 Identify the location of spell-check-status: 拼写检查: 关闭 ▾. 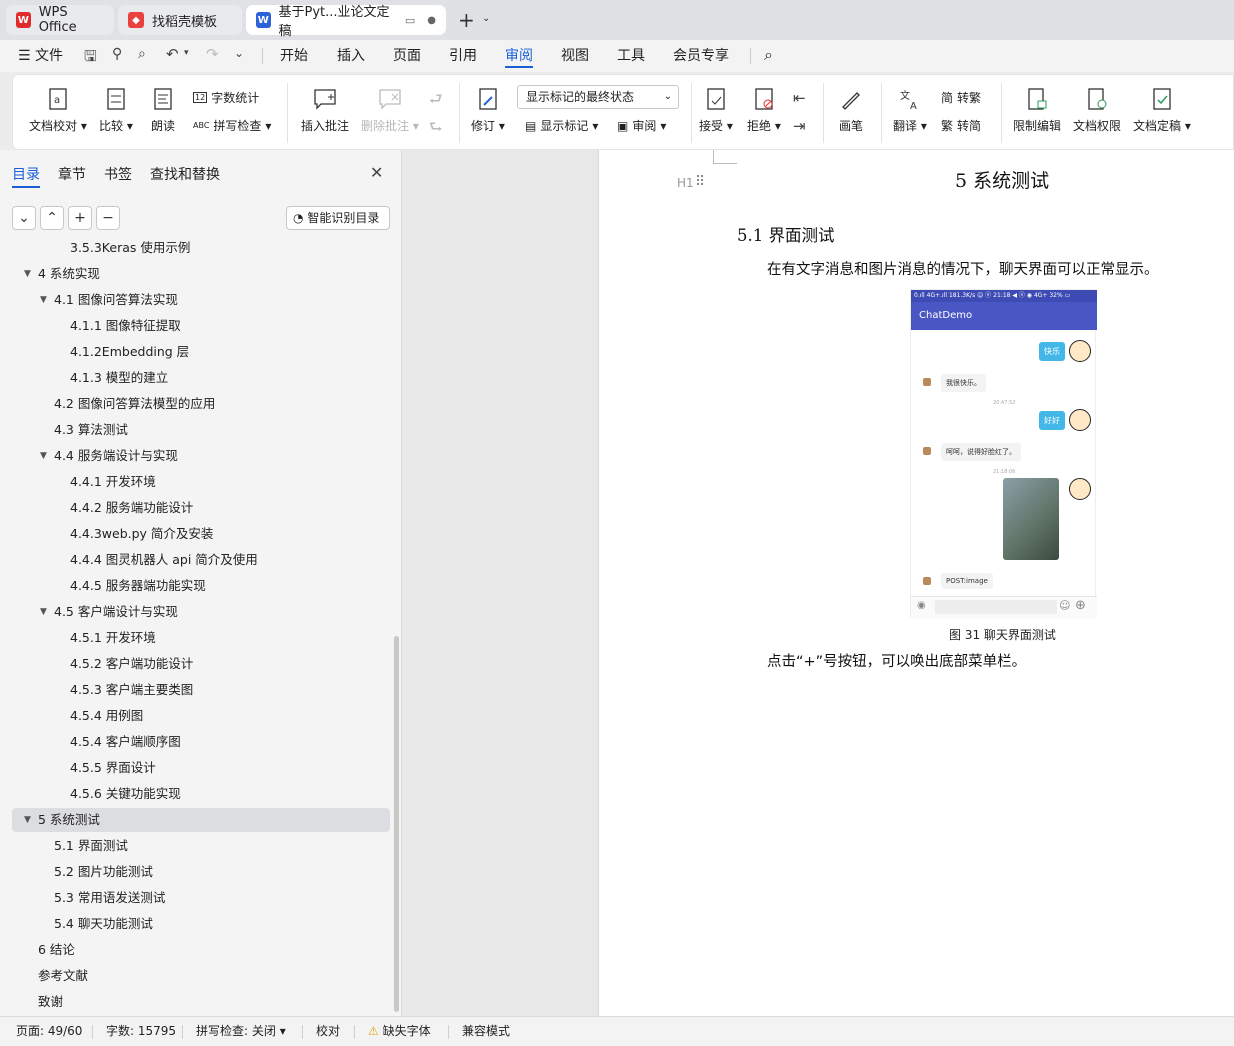
(241, 1030).